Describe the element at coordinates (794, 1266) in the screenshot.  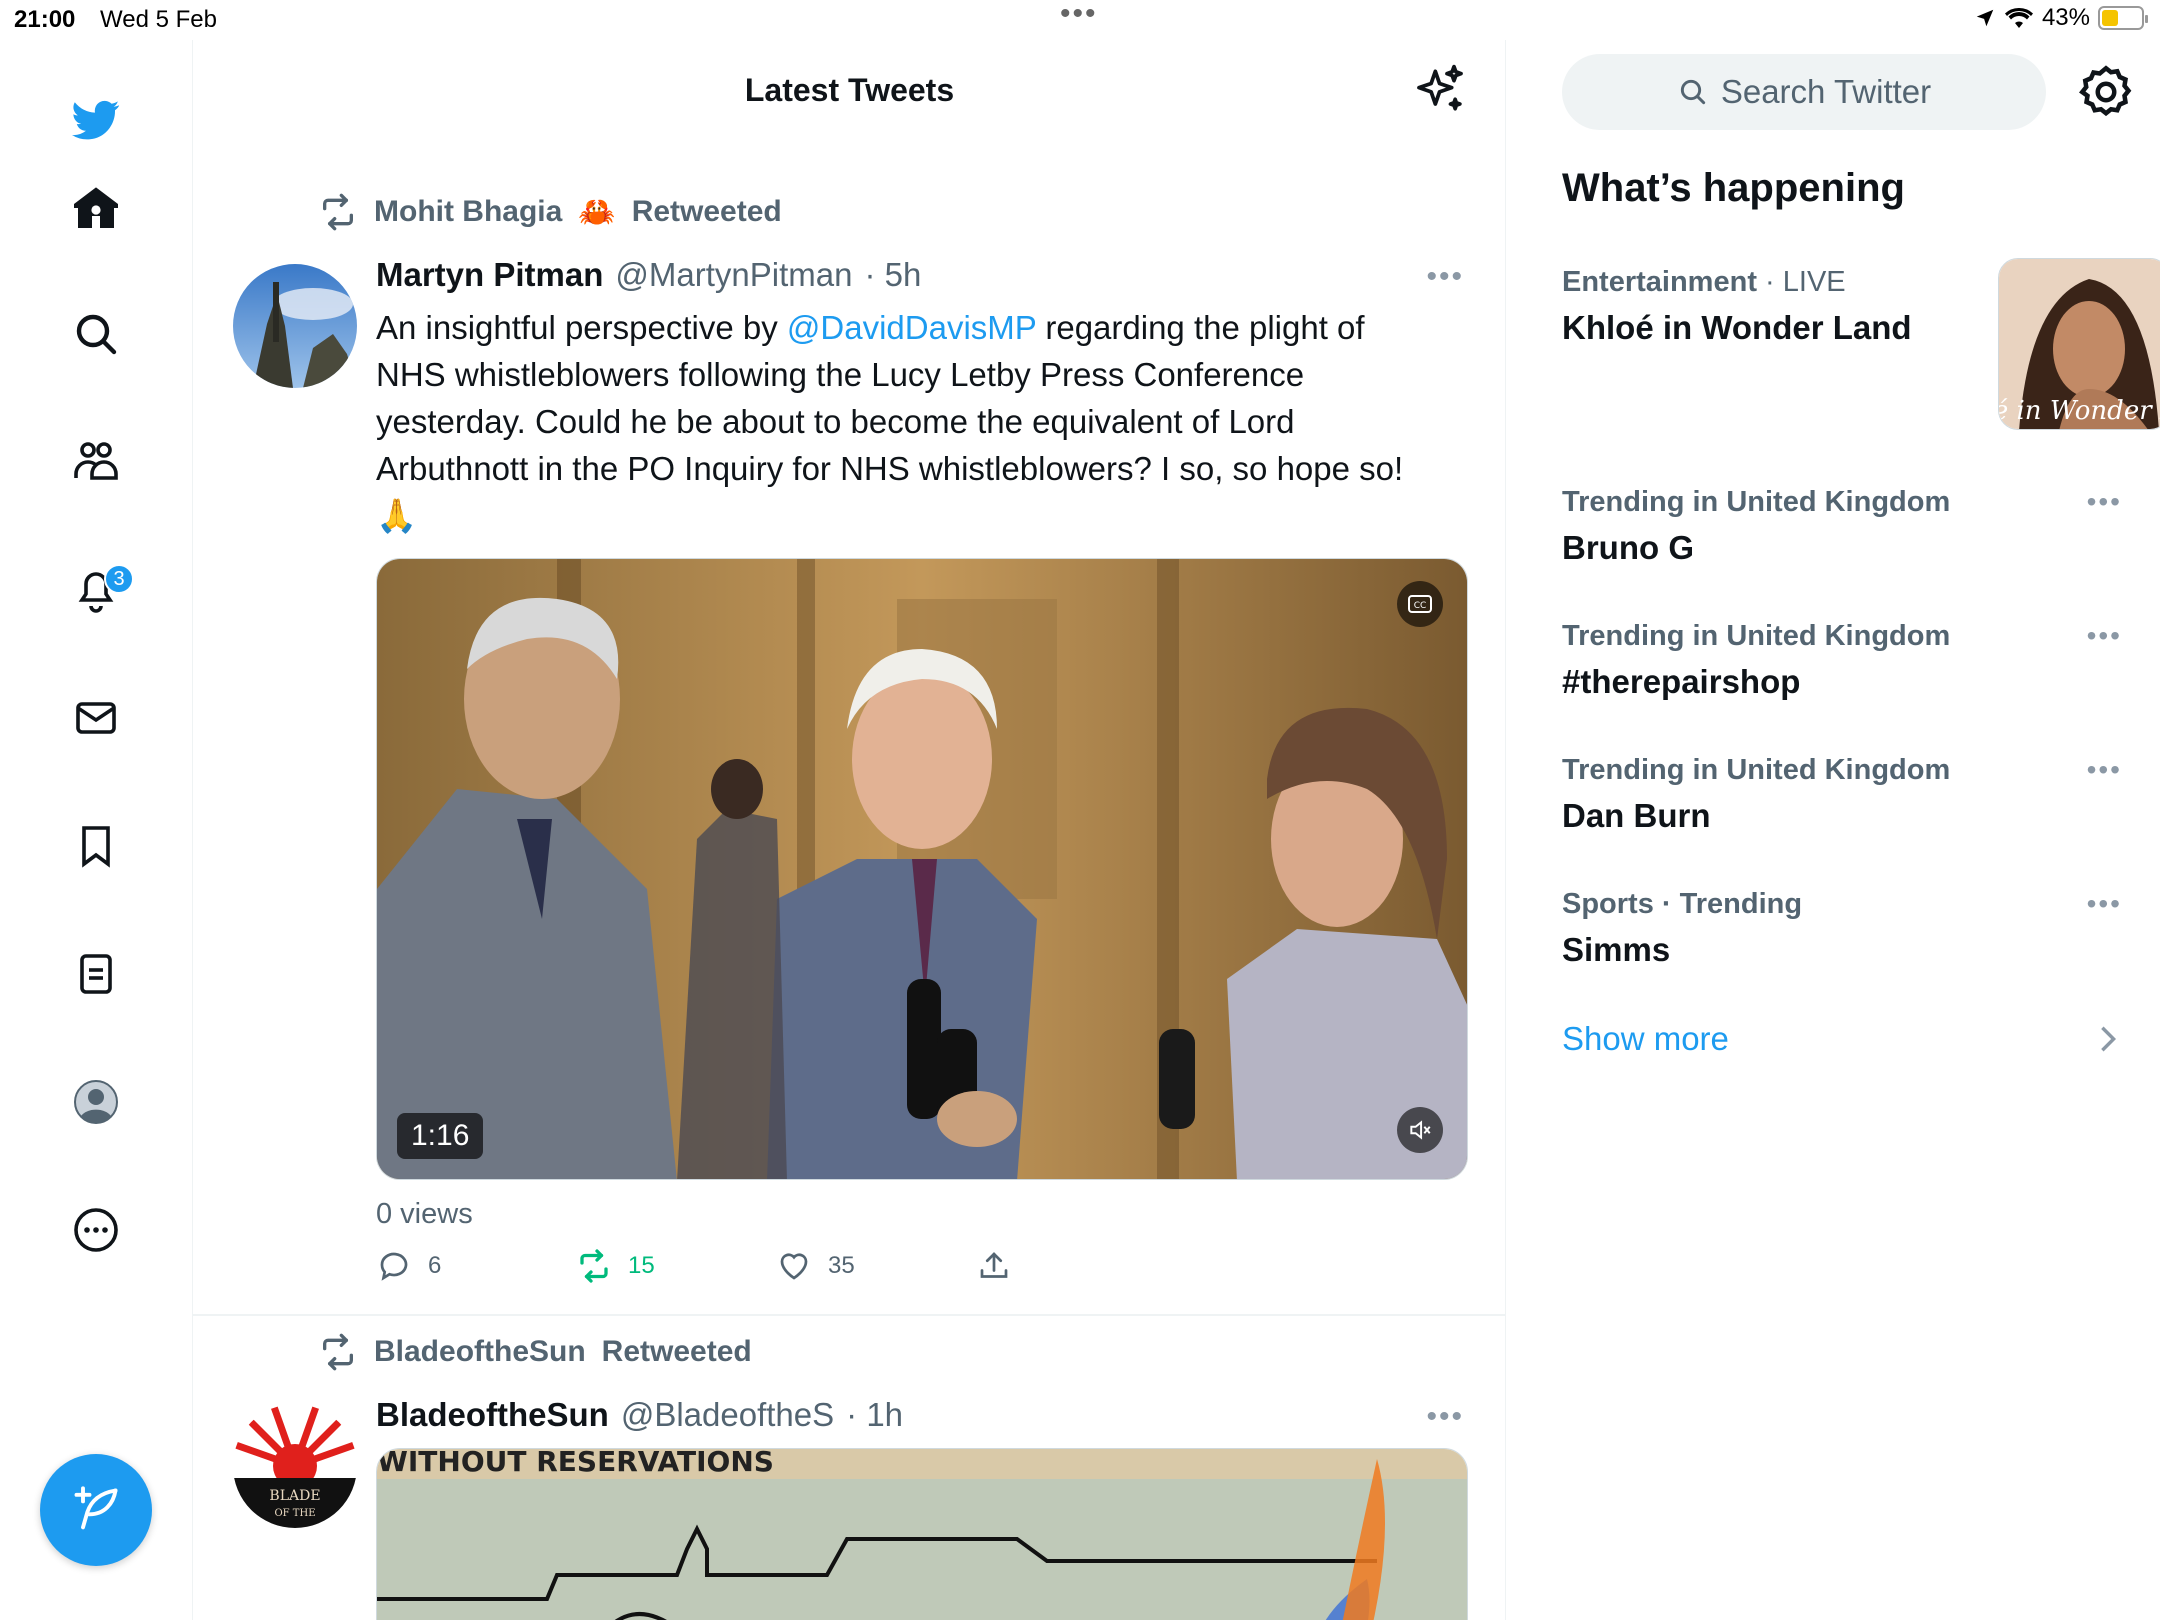
I see `heart-icon` at that location.